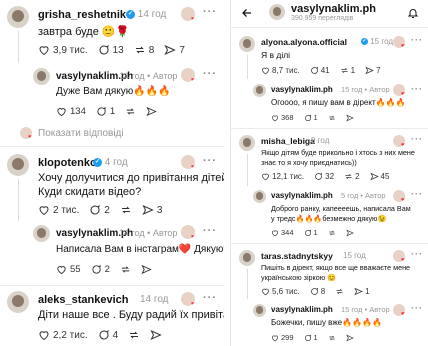 This screenshot has height=346, width=428. What do you see at coordinates (63, 335) in the screenshot?
I see `like-button: 2,2 тис.` at bounding box center [63, 335].